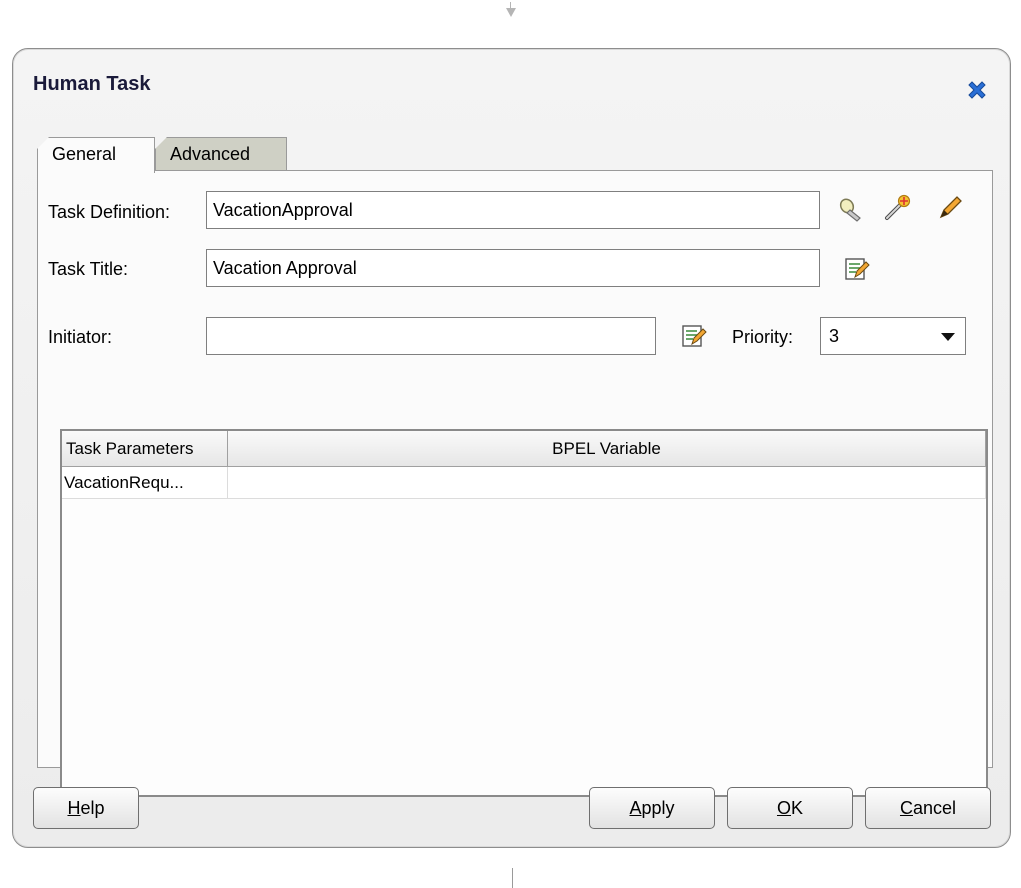  What do you see at coordinates (948, 337) in the screenshot?
I see `chevron-down-icon` at bounding box center [948, 337].